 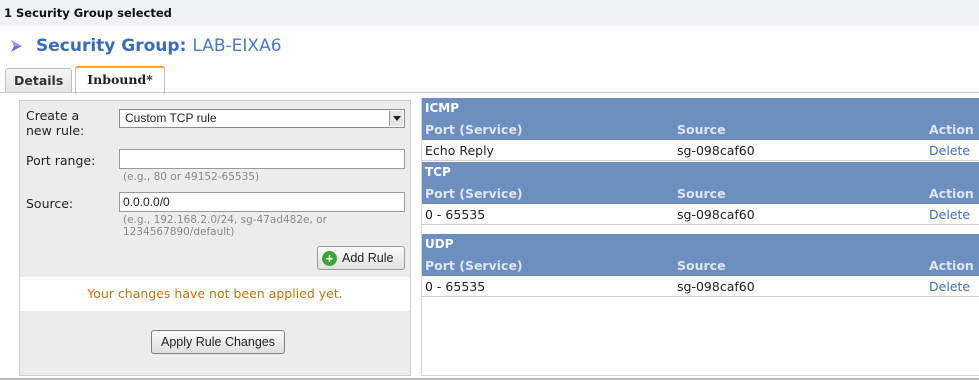 I want to click on add-rule-label: Add Rule, so click(x=368, y=258).